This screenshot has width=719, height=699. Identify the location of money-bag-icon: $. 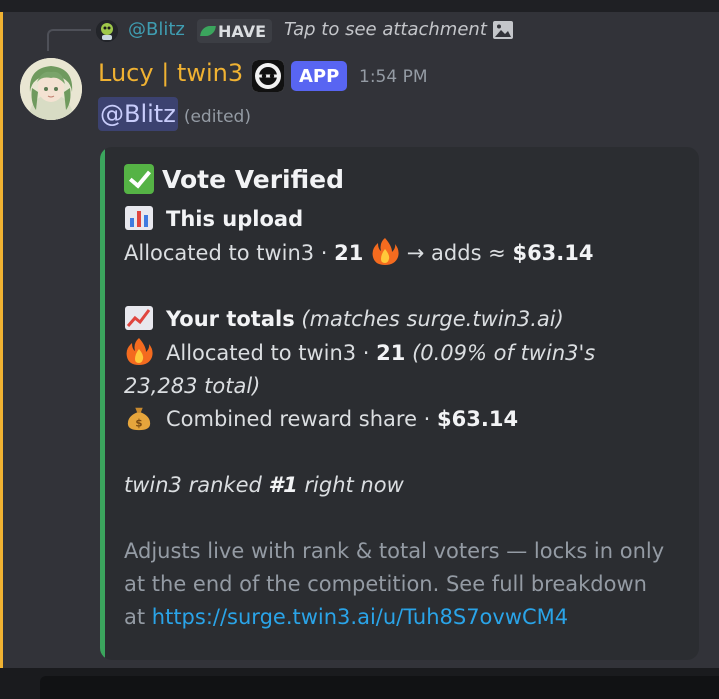
(139, 419).